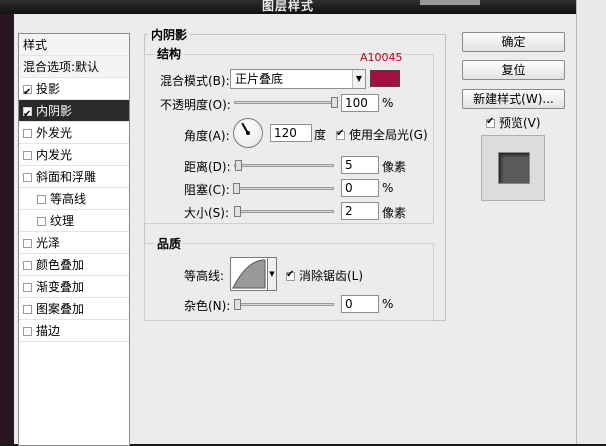 This screenshot has height=446, width=606. I want to click on noise-unit: %, so click(388, 304).